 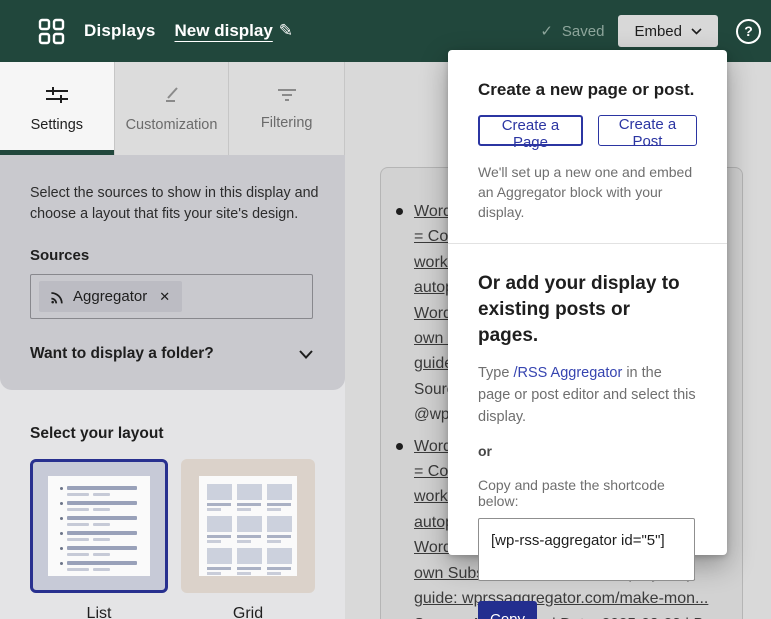 I want to click on edit-name-icon: ✎, so click(x=286, y=31).